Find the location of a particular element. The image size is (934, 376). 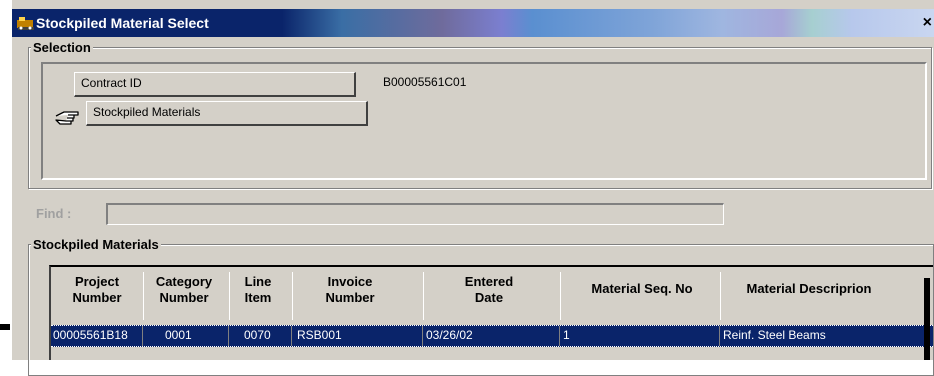

stockpiled-materials-button: Stockpiled Materials is located at coordinates (227, 113).